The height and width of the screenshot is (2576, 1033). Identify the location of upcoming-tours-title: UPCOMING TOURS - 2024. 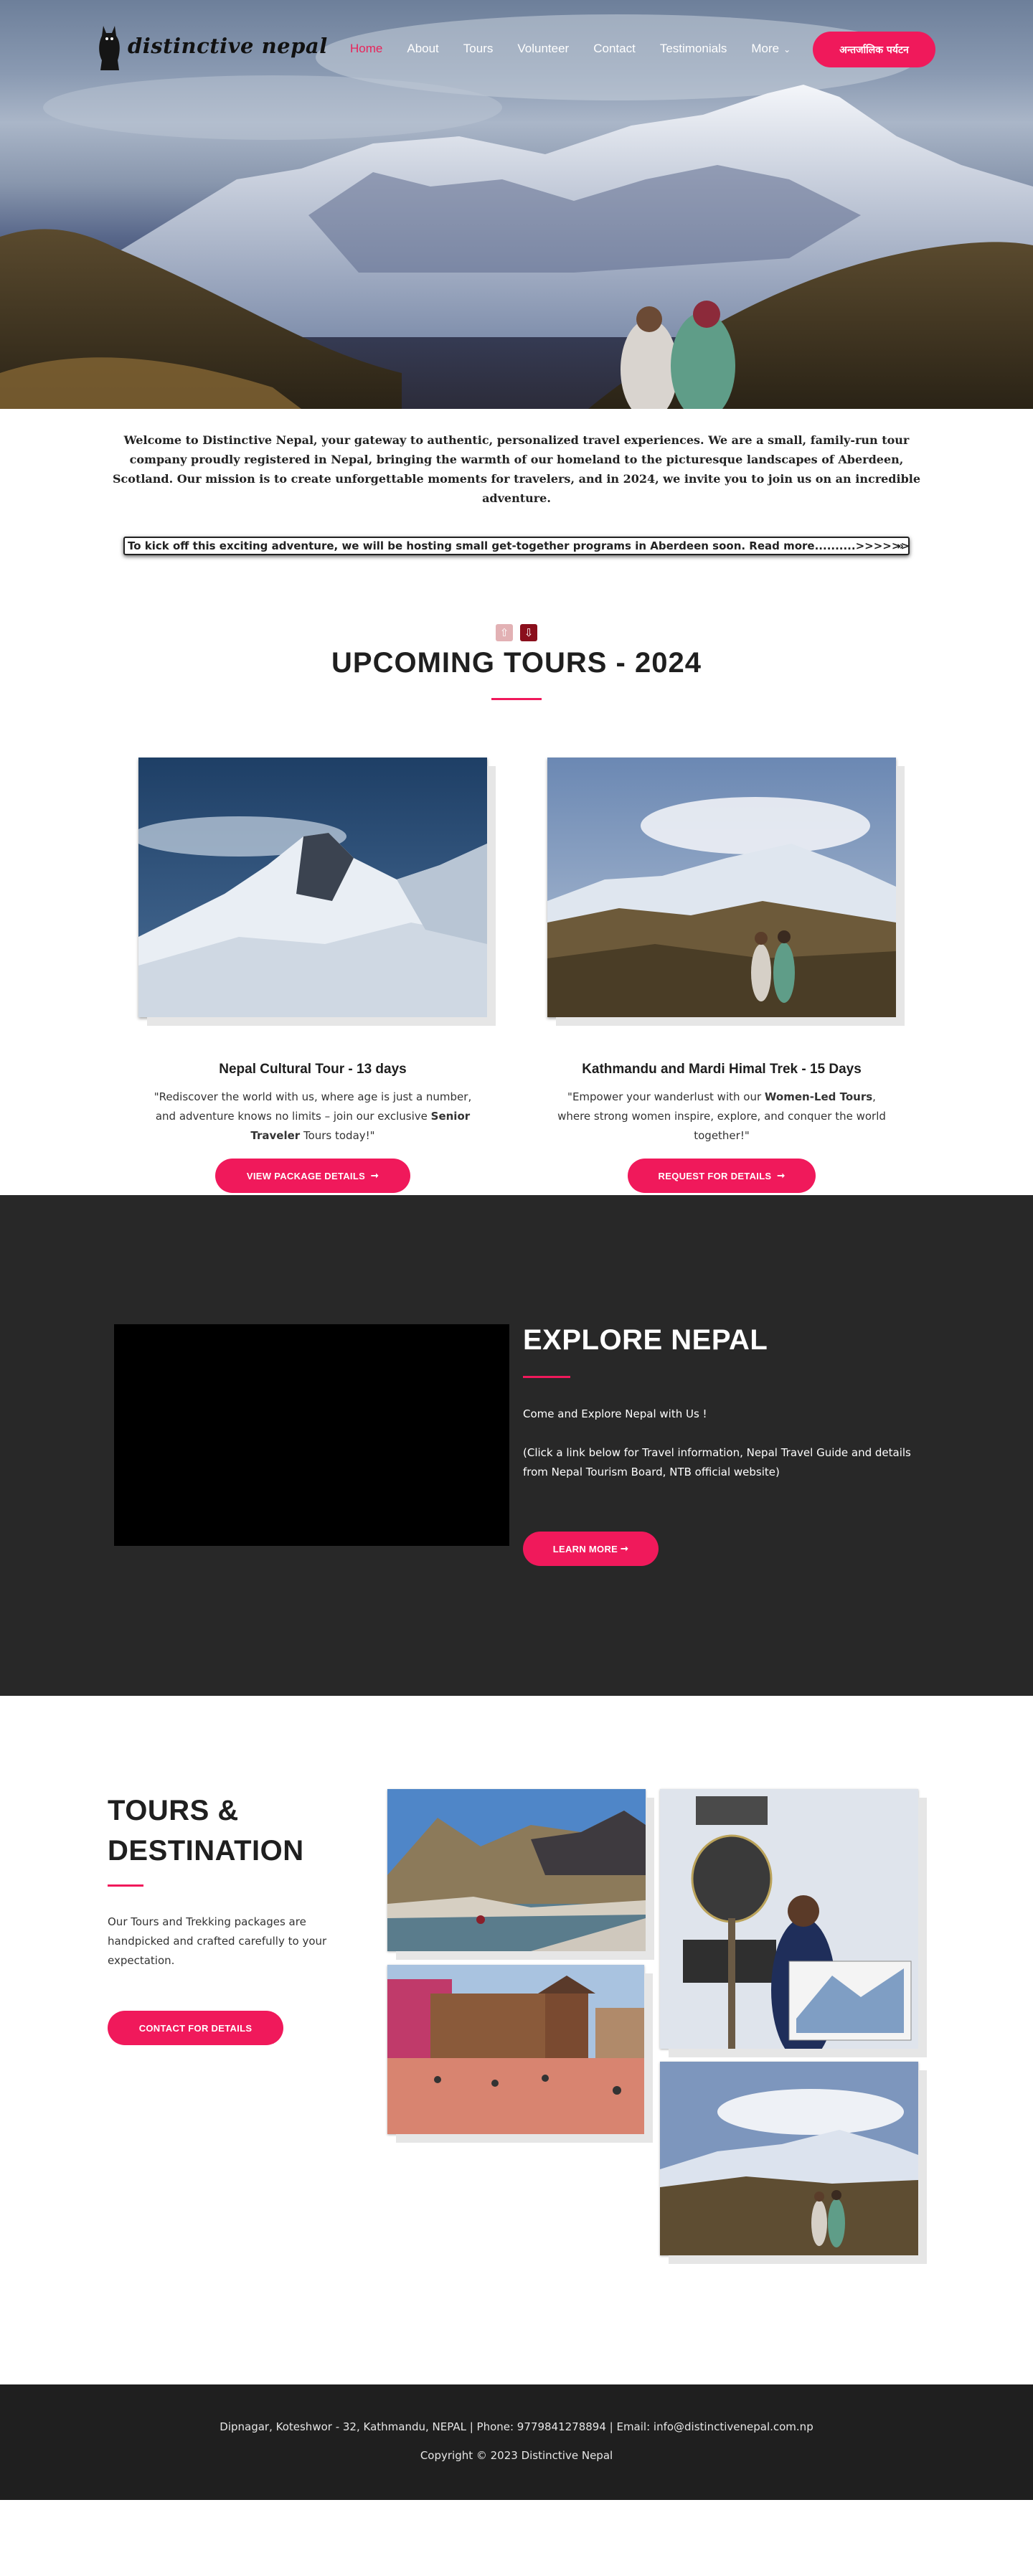
(516, 663).